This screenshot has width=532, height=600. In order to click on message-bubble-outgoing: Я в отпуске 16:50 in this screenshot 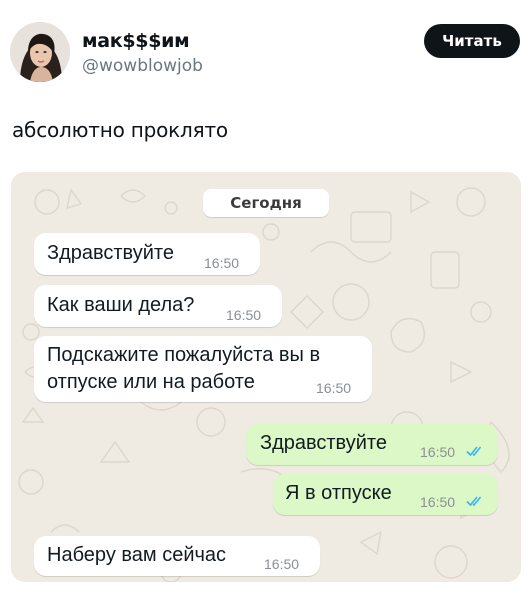, I will do `click(385, 494)`.